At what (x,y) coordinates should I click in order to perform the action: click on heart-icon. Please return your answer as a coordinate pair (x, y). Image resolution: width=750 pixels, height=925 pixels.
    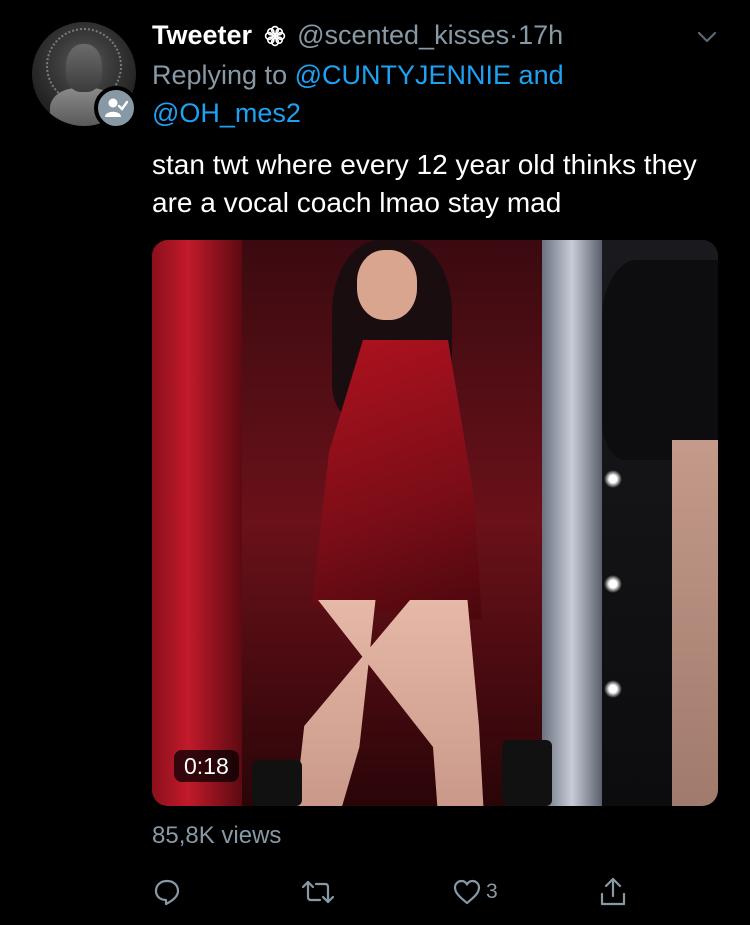
    Looking at the image, I should click on (467, 892).